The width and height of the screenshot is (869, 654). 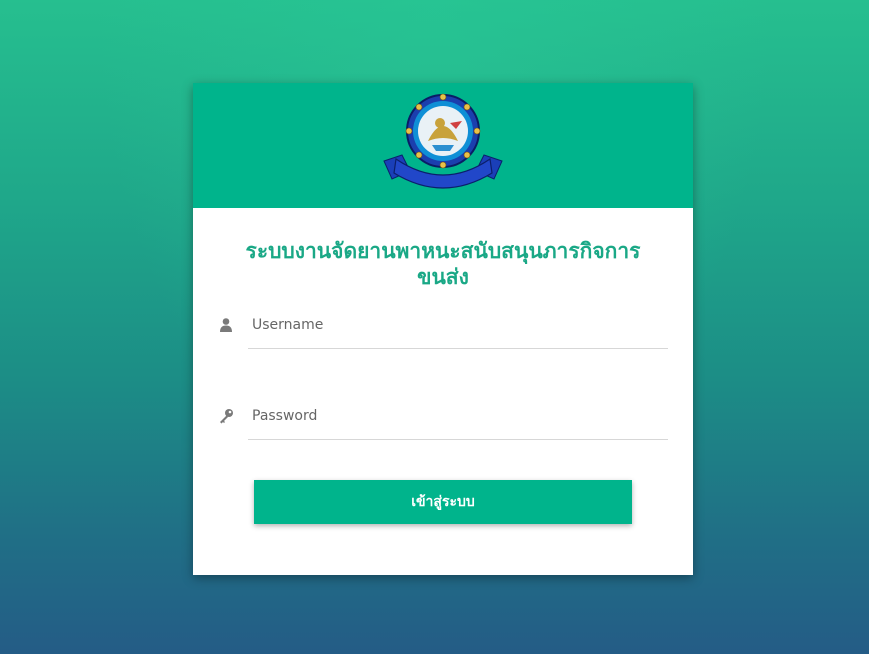 What do you see at coordinates (443, 264) in the screenshot?
I see `page-title: ระบบงานจัดยานพาหนะสนับสนุนภารกิจการขนส่ง` at bounding box center [443, 264].